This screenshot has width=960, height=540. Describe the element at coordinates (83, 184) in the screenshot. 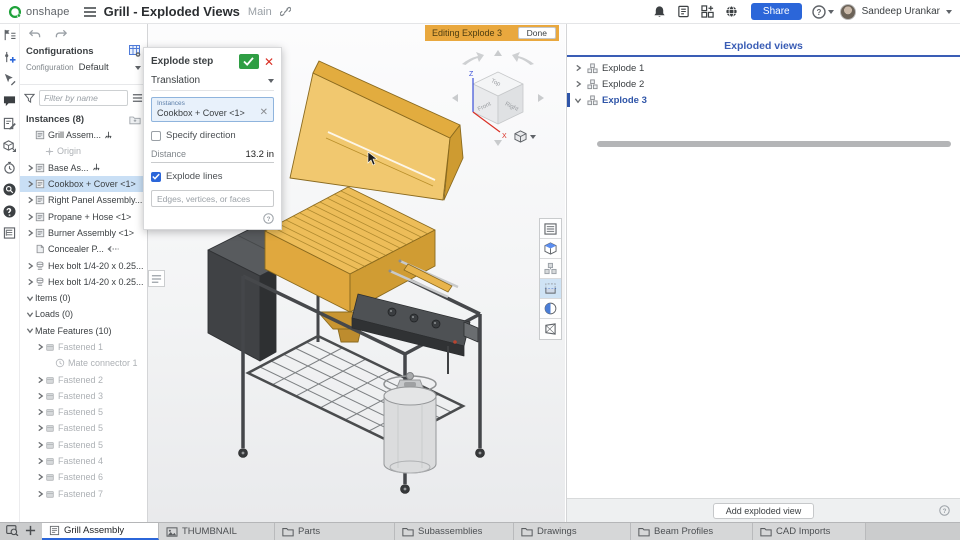

I see `tree-item: Cookbox + Cover <1>` at that location.